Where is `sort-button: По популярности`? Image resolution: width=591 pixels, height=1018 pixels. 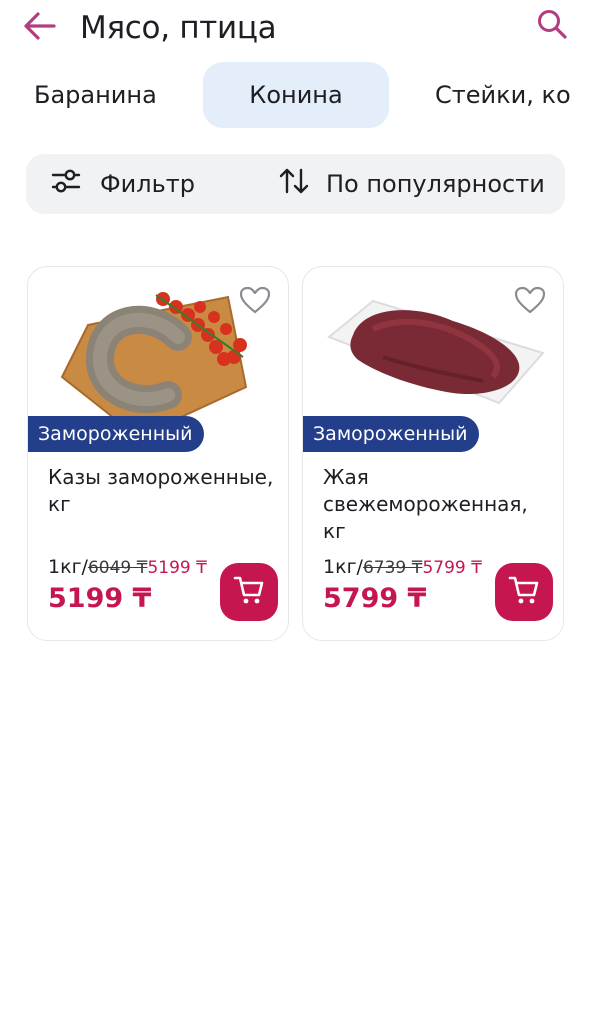
sort-button: По популярности is located at coordinates (411, 184).